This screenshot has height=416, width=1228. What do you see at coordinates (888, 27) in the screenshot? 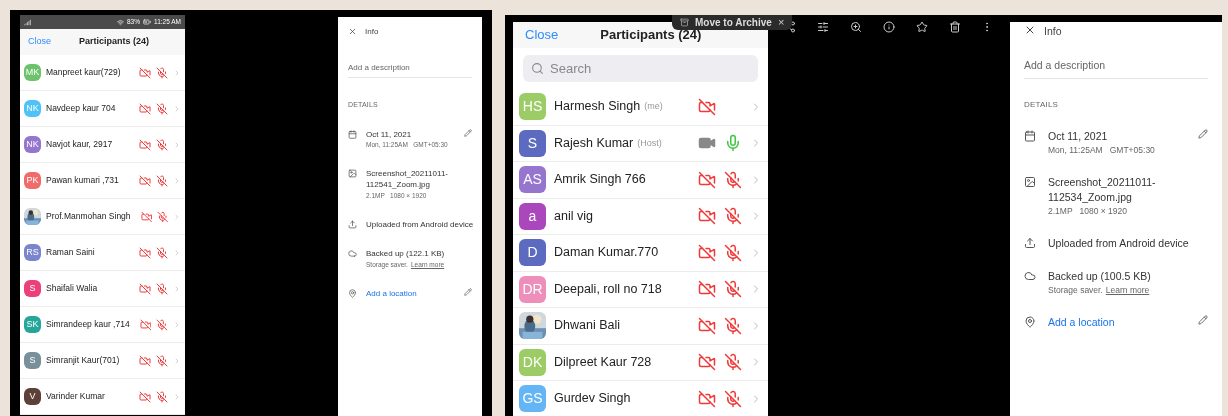
I see `info-icon` at bounding box center [888, 27].